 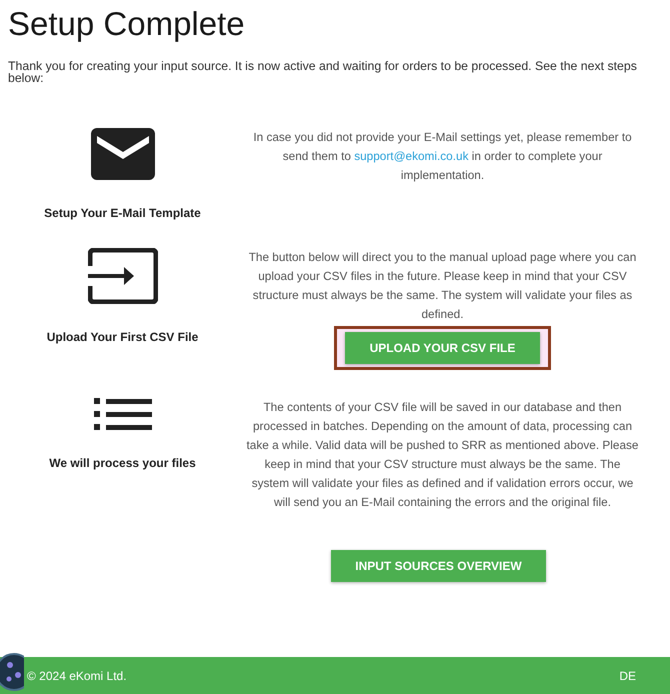 I want to click on email-link: support@ekomi.co.uk, so click(x=411, y=156).